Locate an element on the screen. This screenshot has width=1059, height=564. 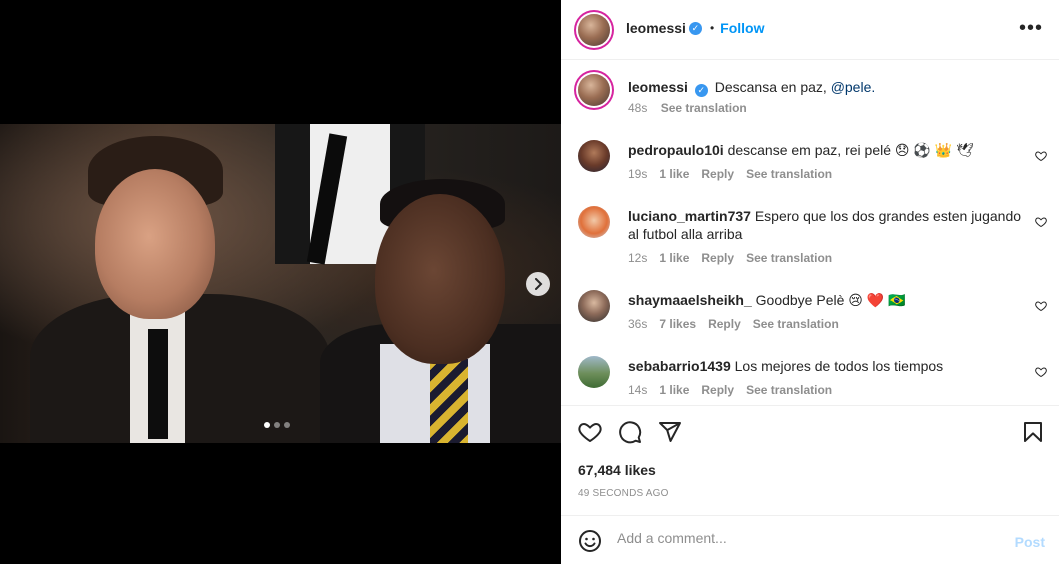
carousel-indicator is located at coordinates (277, 425).